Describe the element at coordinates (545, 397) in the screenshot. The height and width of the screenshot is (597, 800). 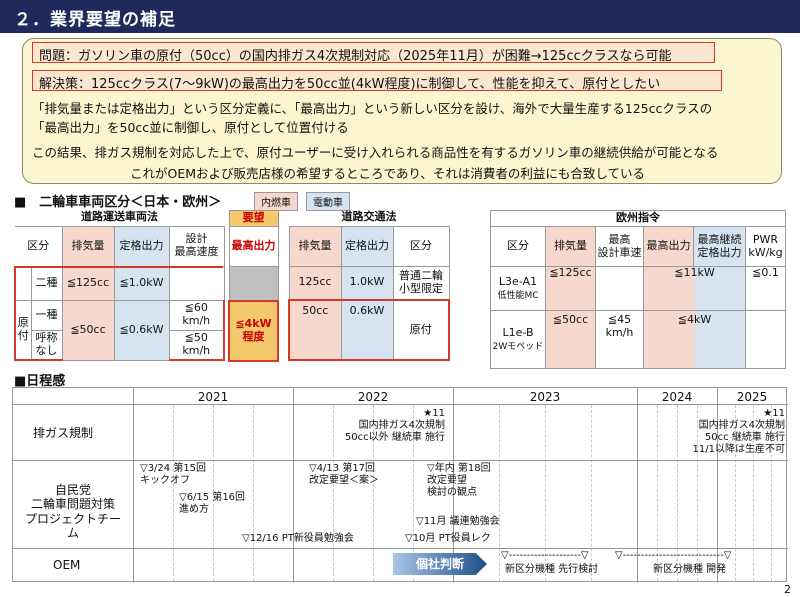
I see `year-2023: 2023` at that location.